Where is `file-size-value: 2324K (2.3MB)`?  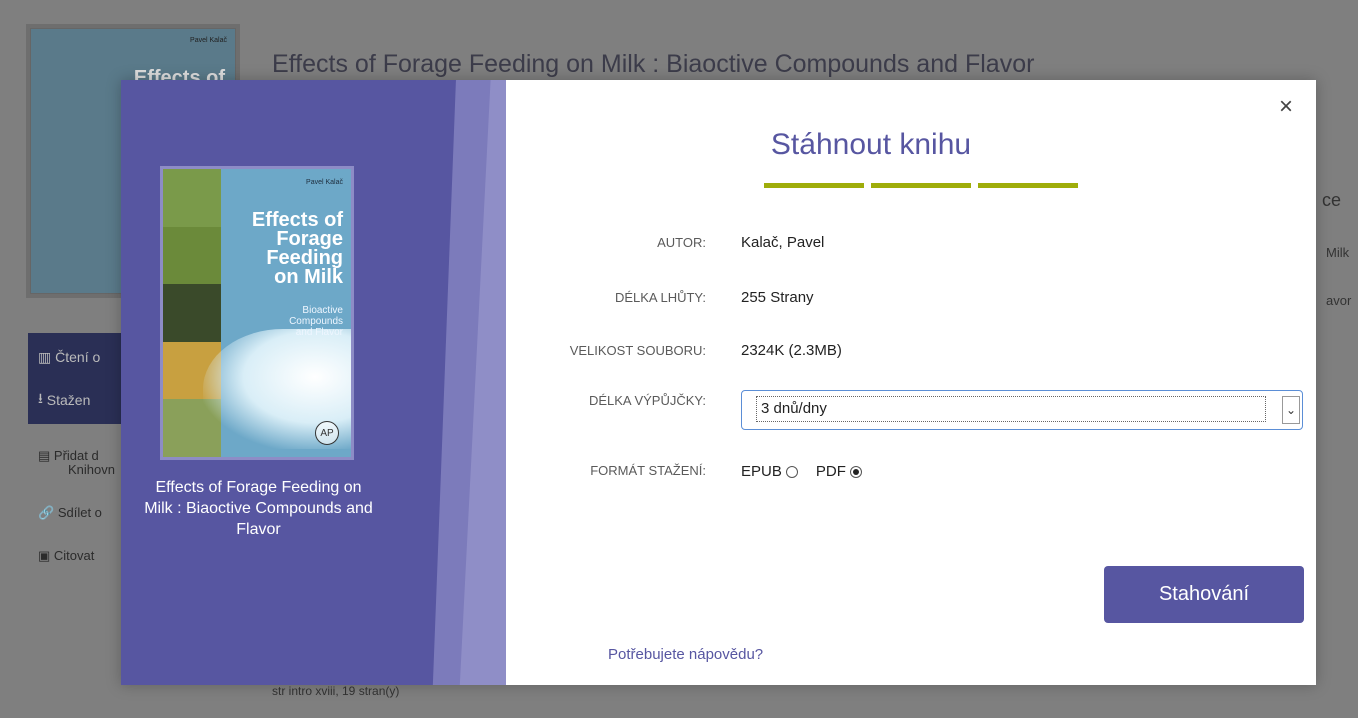
file-size-value: 2324K (2.3MB) is located at coordinates (791, 350).